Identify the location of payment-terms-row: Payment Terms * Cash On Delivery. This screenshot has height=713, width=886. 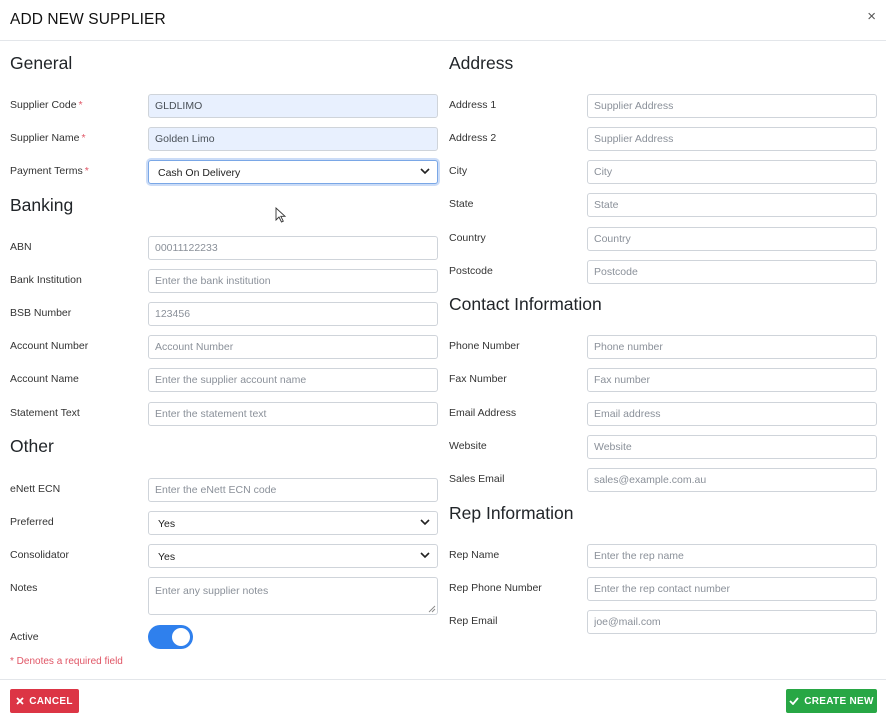
(220, 172).